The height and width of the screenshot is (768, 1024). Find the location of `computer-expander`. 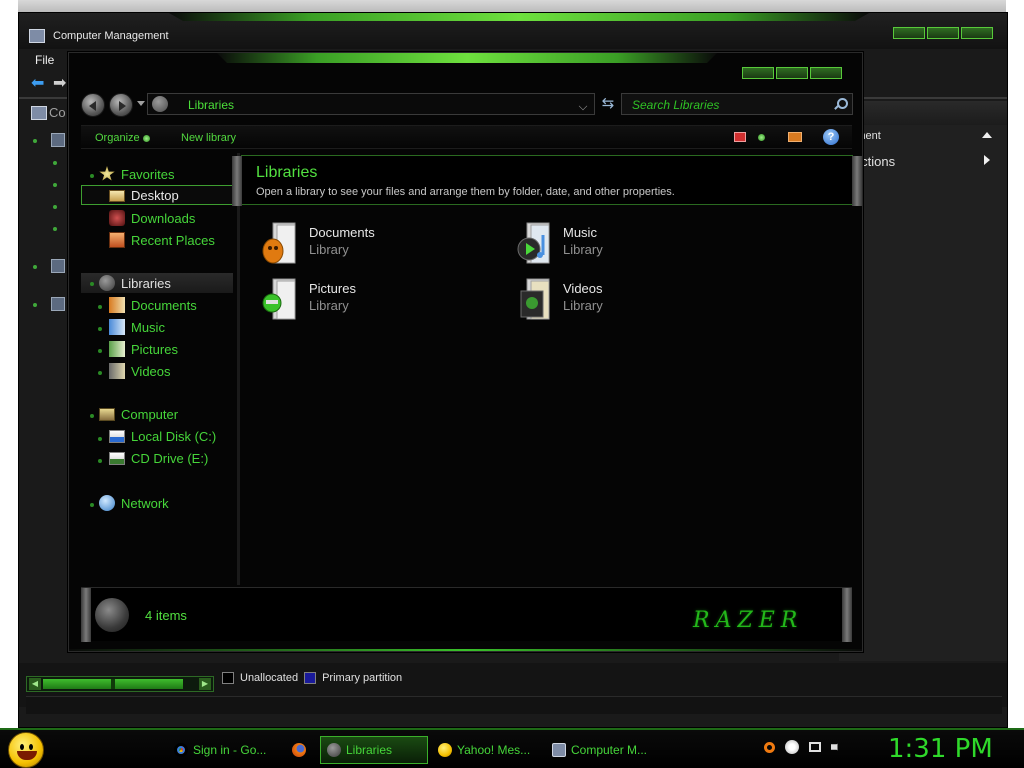

computer-expander is located at coordinates (92, 416).